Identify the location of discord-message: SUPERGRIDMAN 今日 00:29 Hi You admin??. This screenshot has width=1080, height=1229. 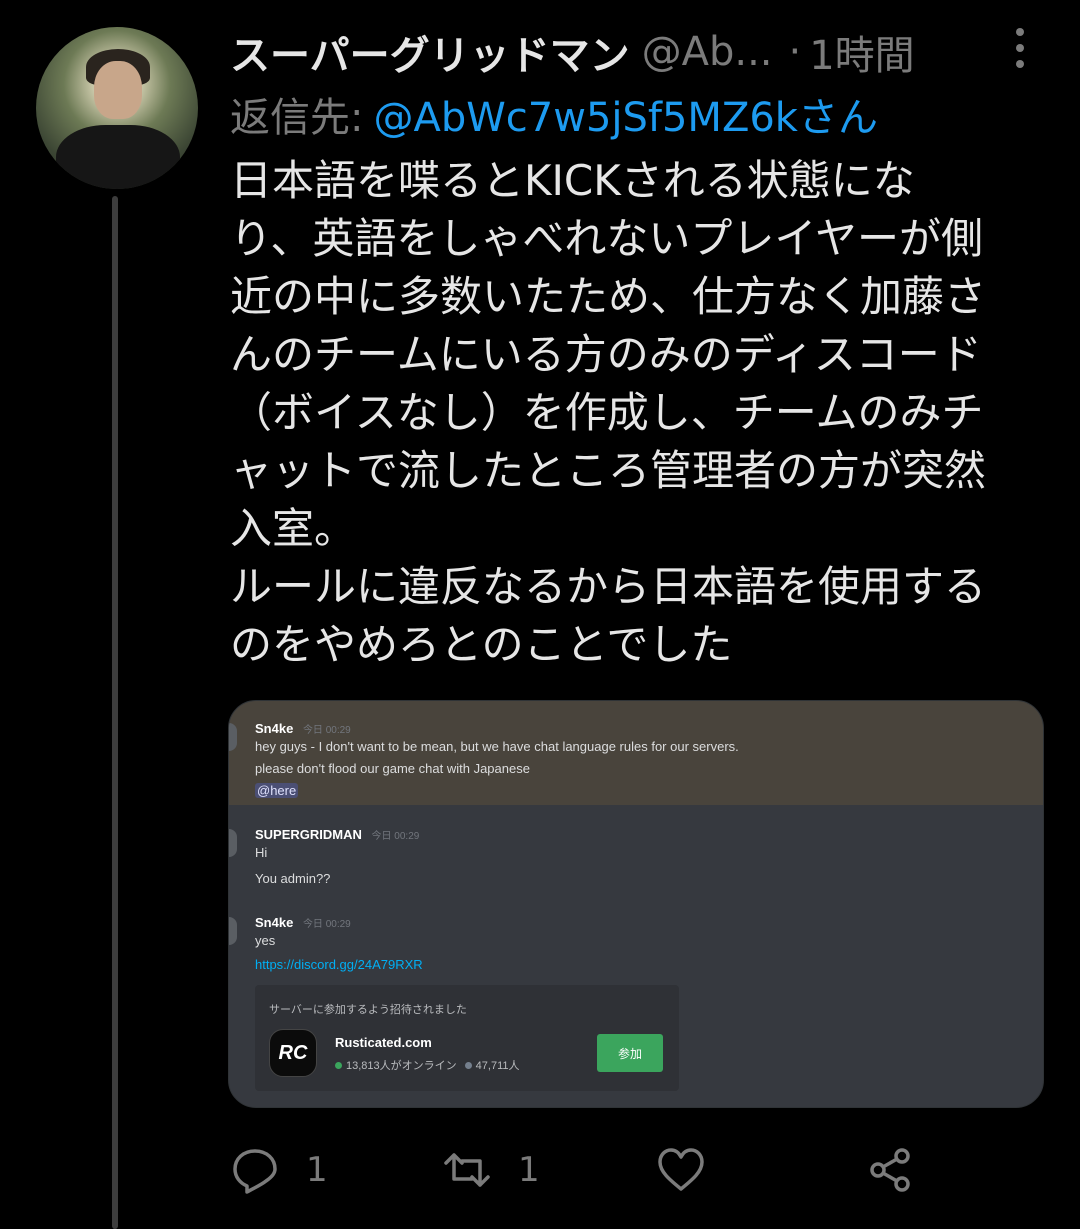
(337, 858).